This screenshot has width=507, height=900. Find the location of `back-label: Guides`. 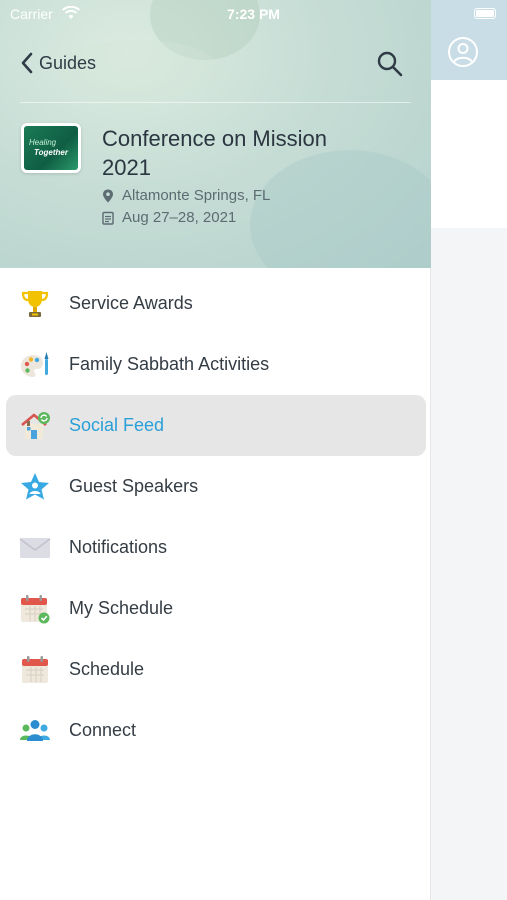

back-label: Guides is located at coordinates (68, 62).